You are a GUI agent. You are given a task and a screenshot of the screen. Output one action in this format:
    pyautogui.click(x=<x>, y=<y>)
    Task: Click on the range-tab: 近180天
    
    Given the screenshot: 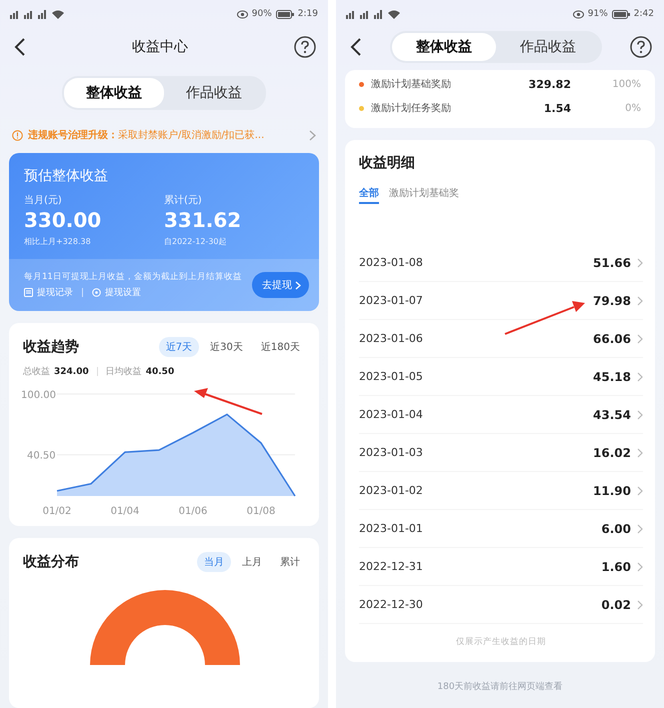 What is the action you would take?
    pyautogui.click(x=280, y=347)
    